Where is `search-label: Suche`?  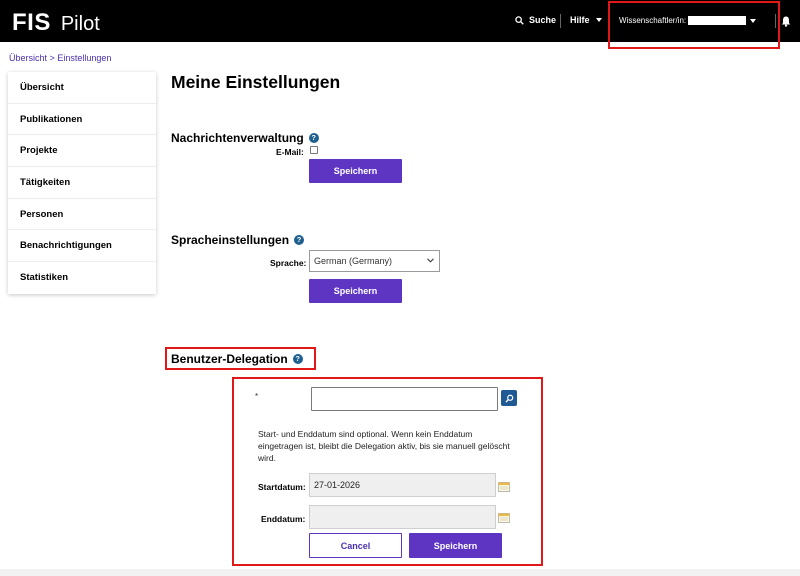
search-label: Suche is located at coordinates (543, 20).